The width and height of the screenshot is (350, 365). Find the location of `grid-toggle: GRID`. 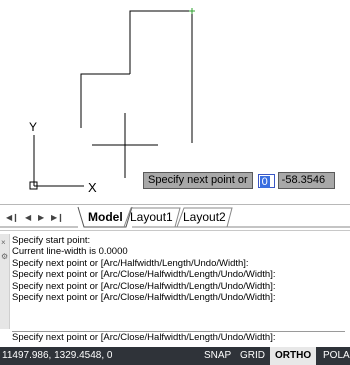

grid-toggle: GRID is located at coordinates (252, 356).